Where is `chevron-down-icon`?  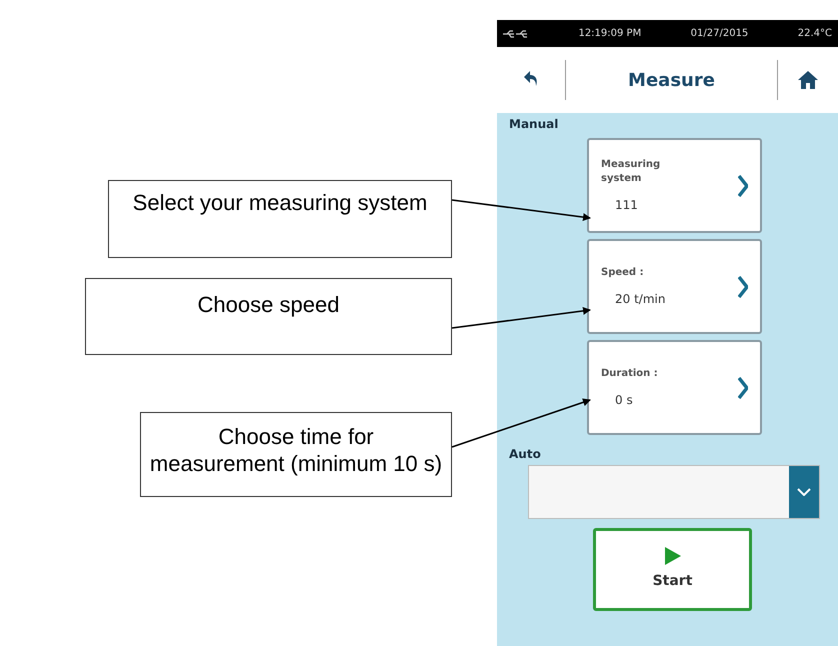
chevron-down-icon is located at coordinates (804, 492).